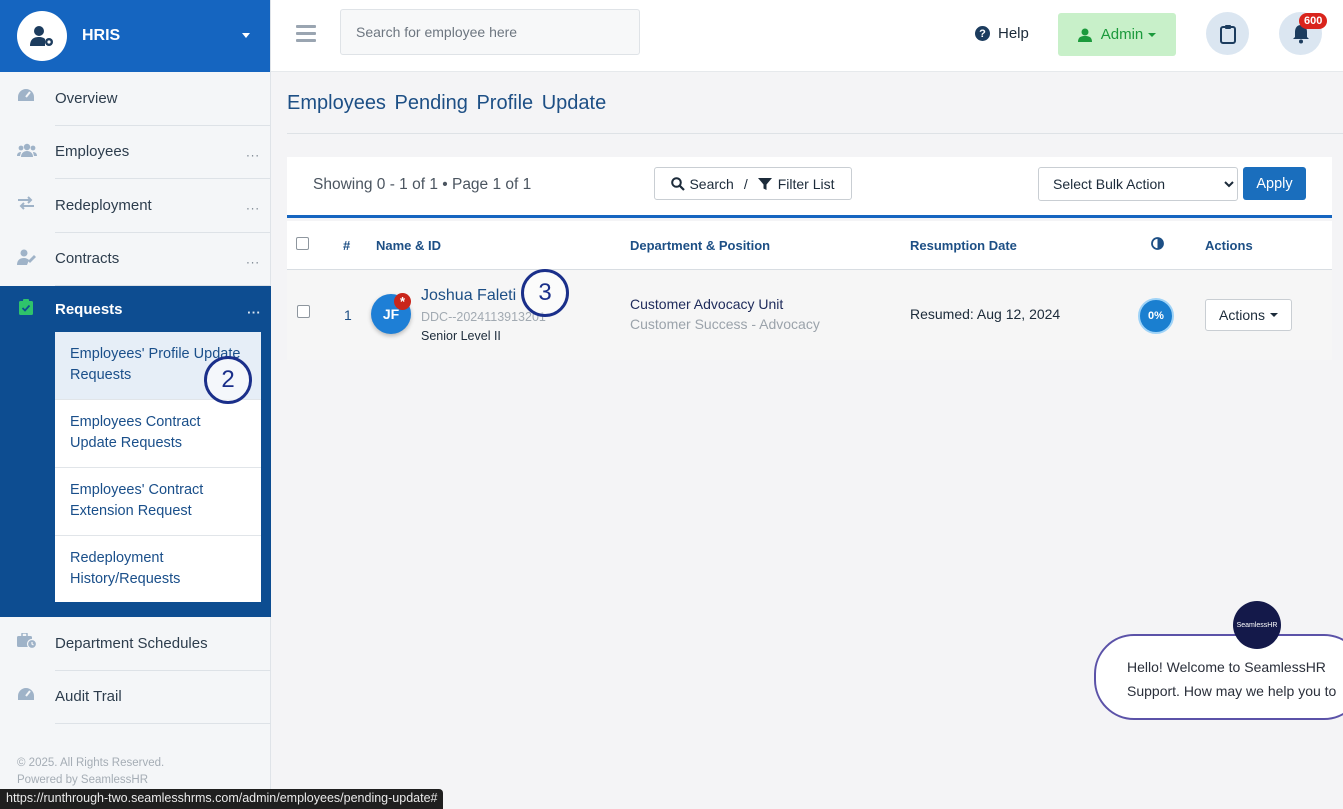 This screenshot has height=809, width=1343. I want to click on seamlesshr-logo: SeamlessHR, so click(1257, 625).